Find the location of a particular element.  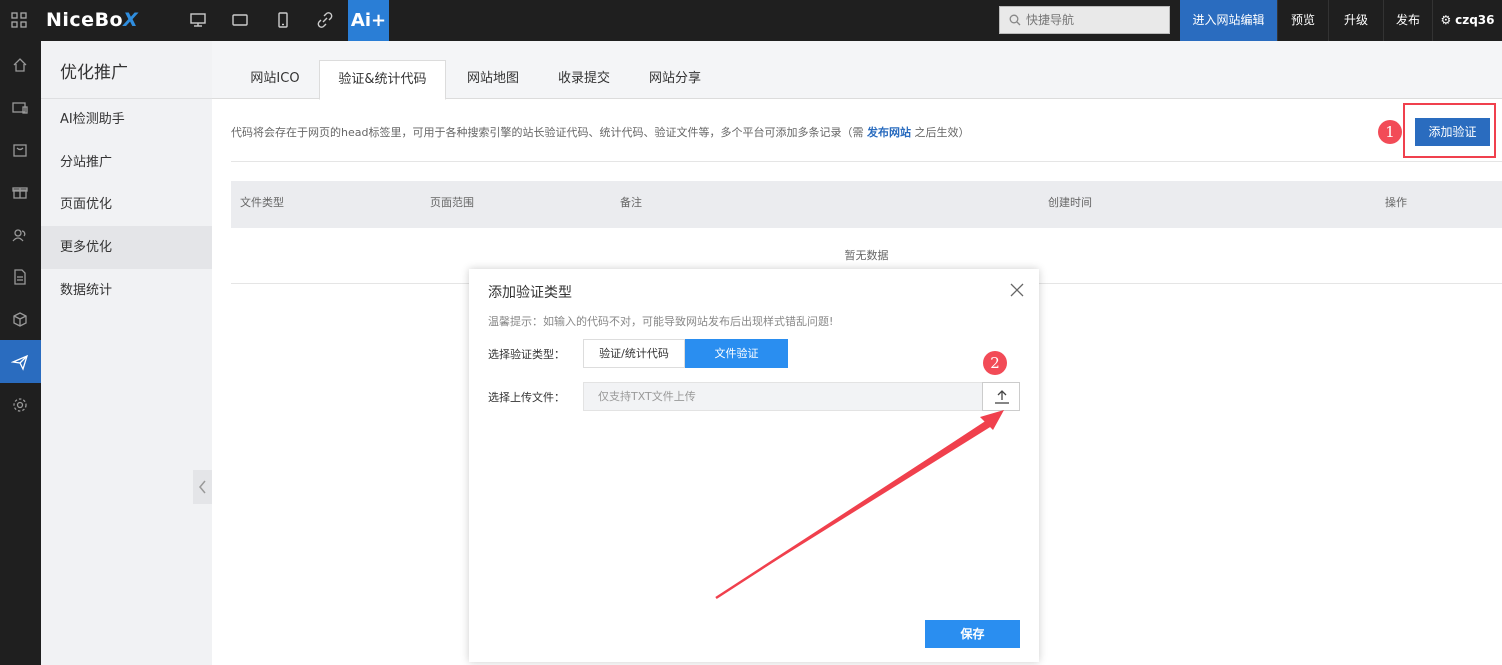

column-header: 创建时间 is located at coordinates (1070, 202).